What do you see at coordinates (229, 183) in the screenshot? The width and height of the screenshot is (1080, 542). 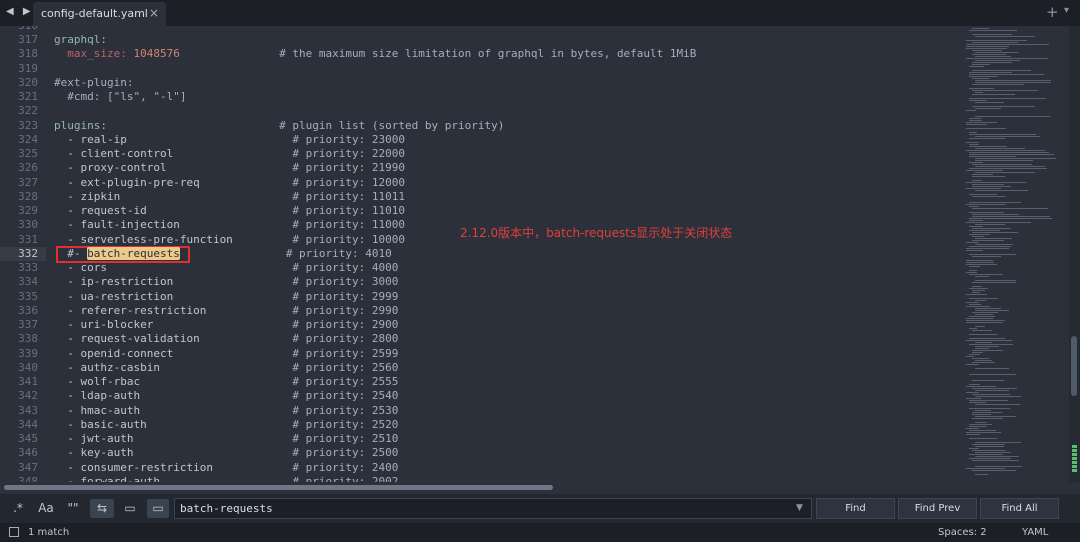 I see `code-line: - ext-plugin-pre-req # priority: 12000` at bounding box center [229, 183].